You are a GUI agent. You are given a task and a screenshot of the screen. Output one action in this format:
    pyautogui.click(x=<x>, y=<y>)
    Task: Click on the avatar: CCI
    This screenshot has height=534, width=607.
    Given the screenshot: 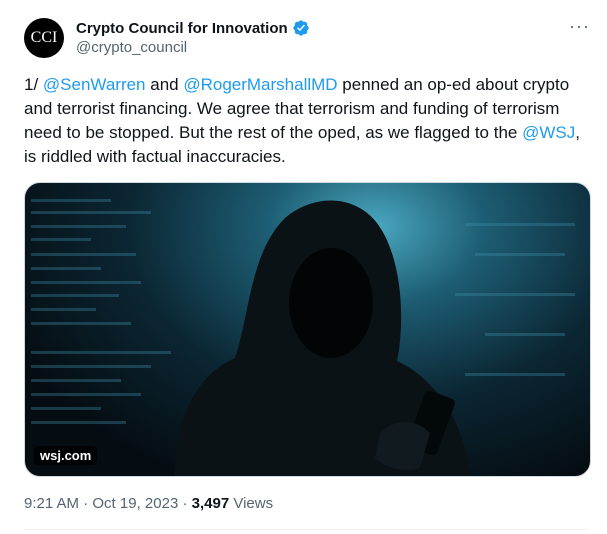 What is the action you would take?
    pyautogui.click(x=44, y=38)
    